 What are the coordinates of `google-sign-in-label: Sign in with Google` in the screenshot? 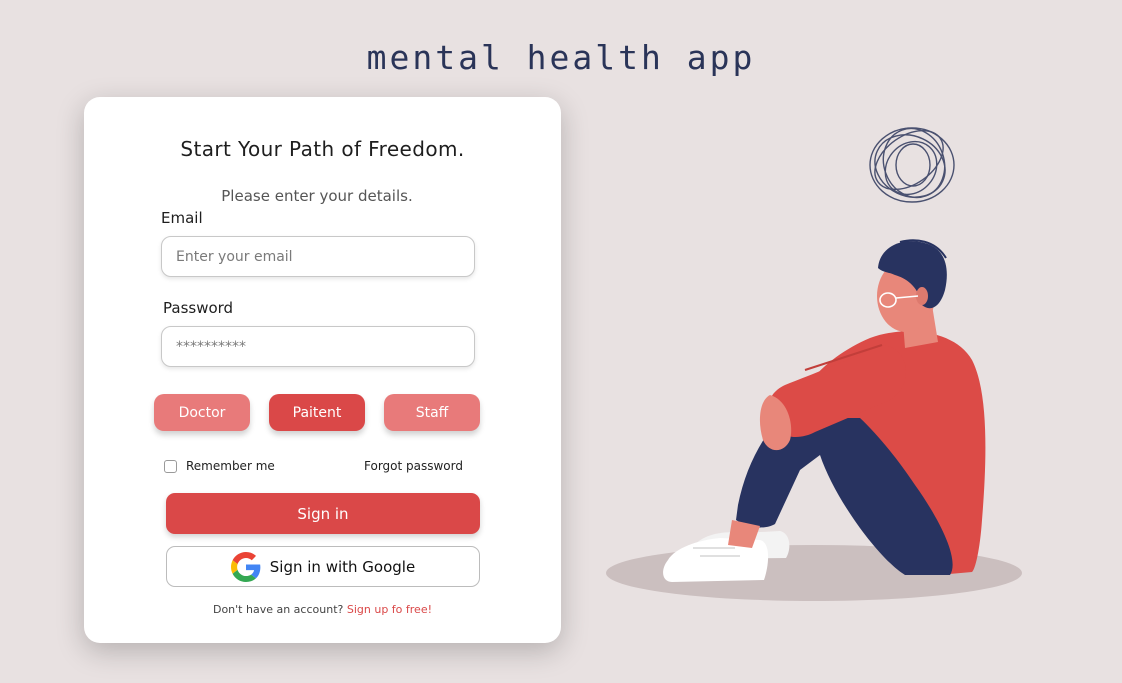 It's located at (342, 566).